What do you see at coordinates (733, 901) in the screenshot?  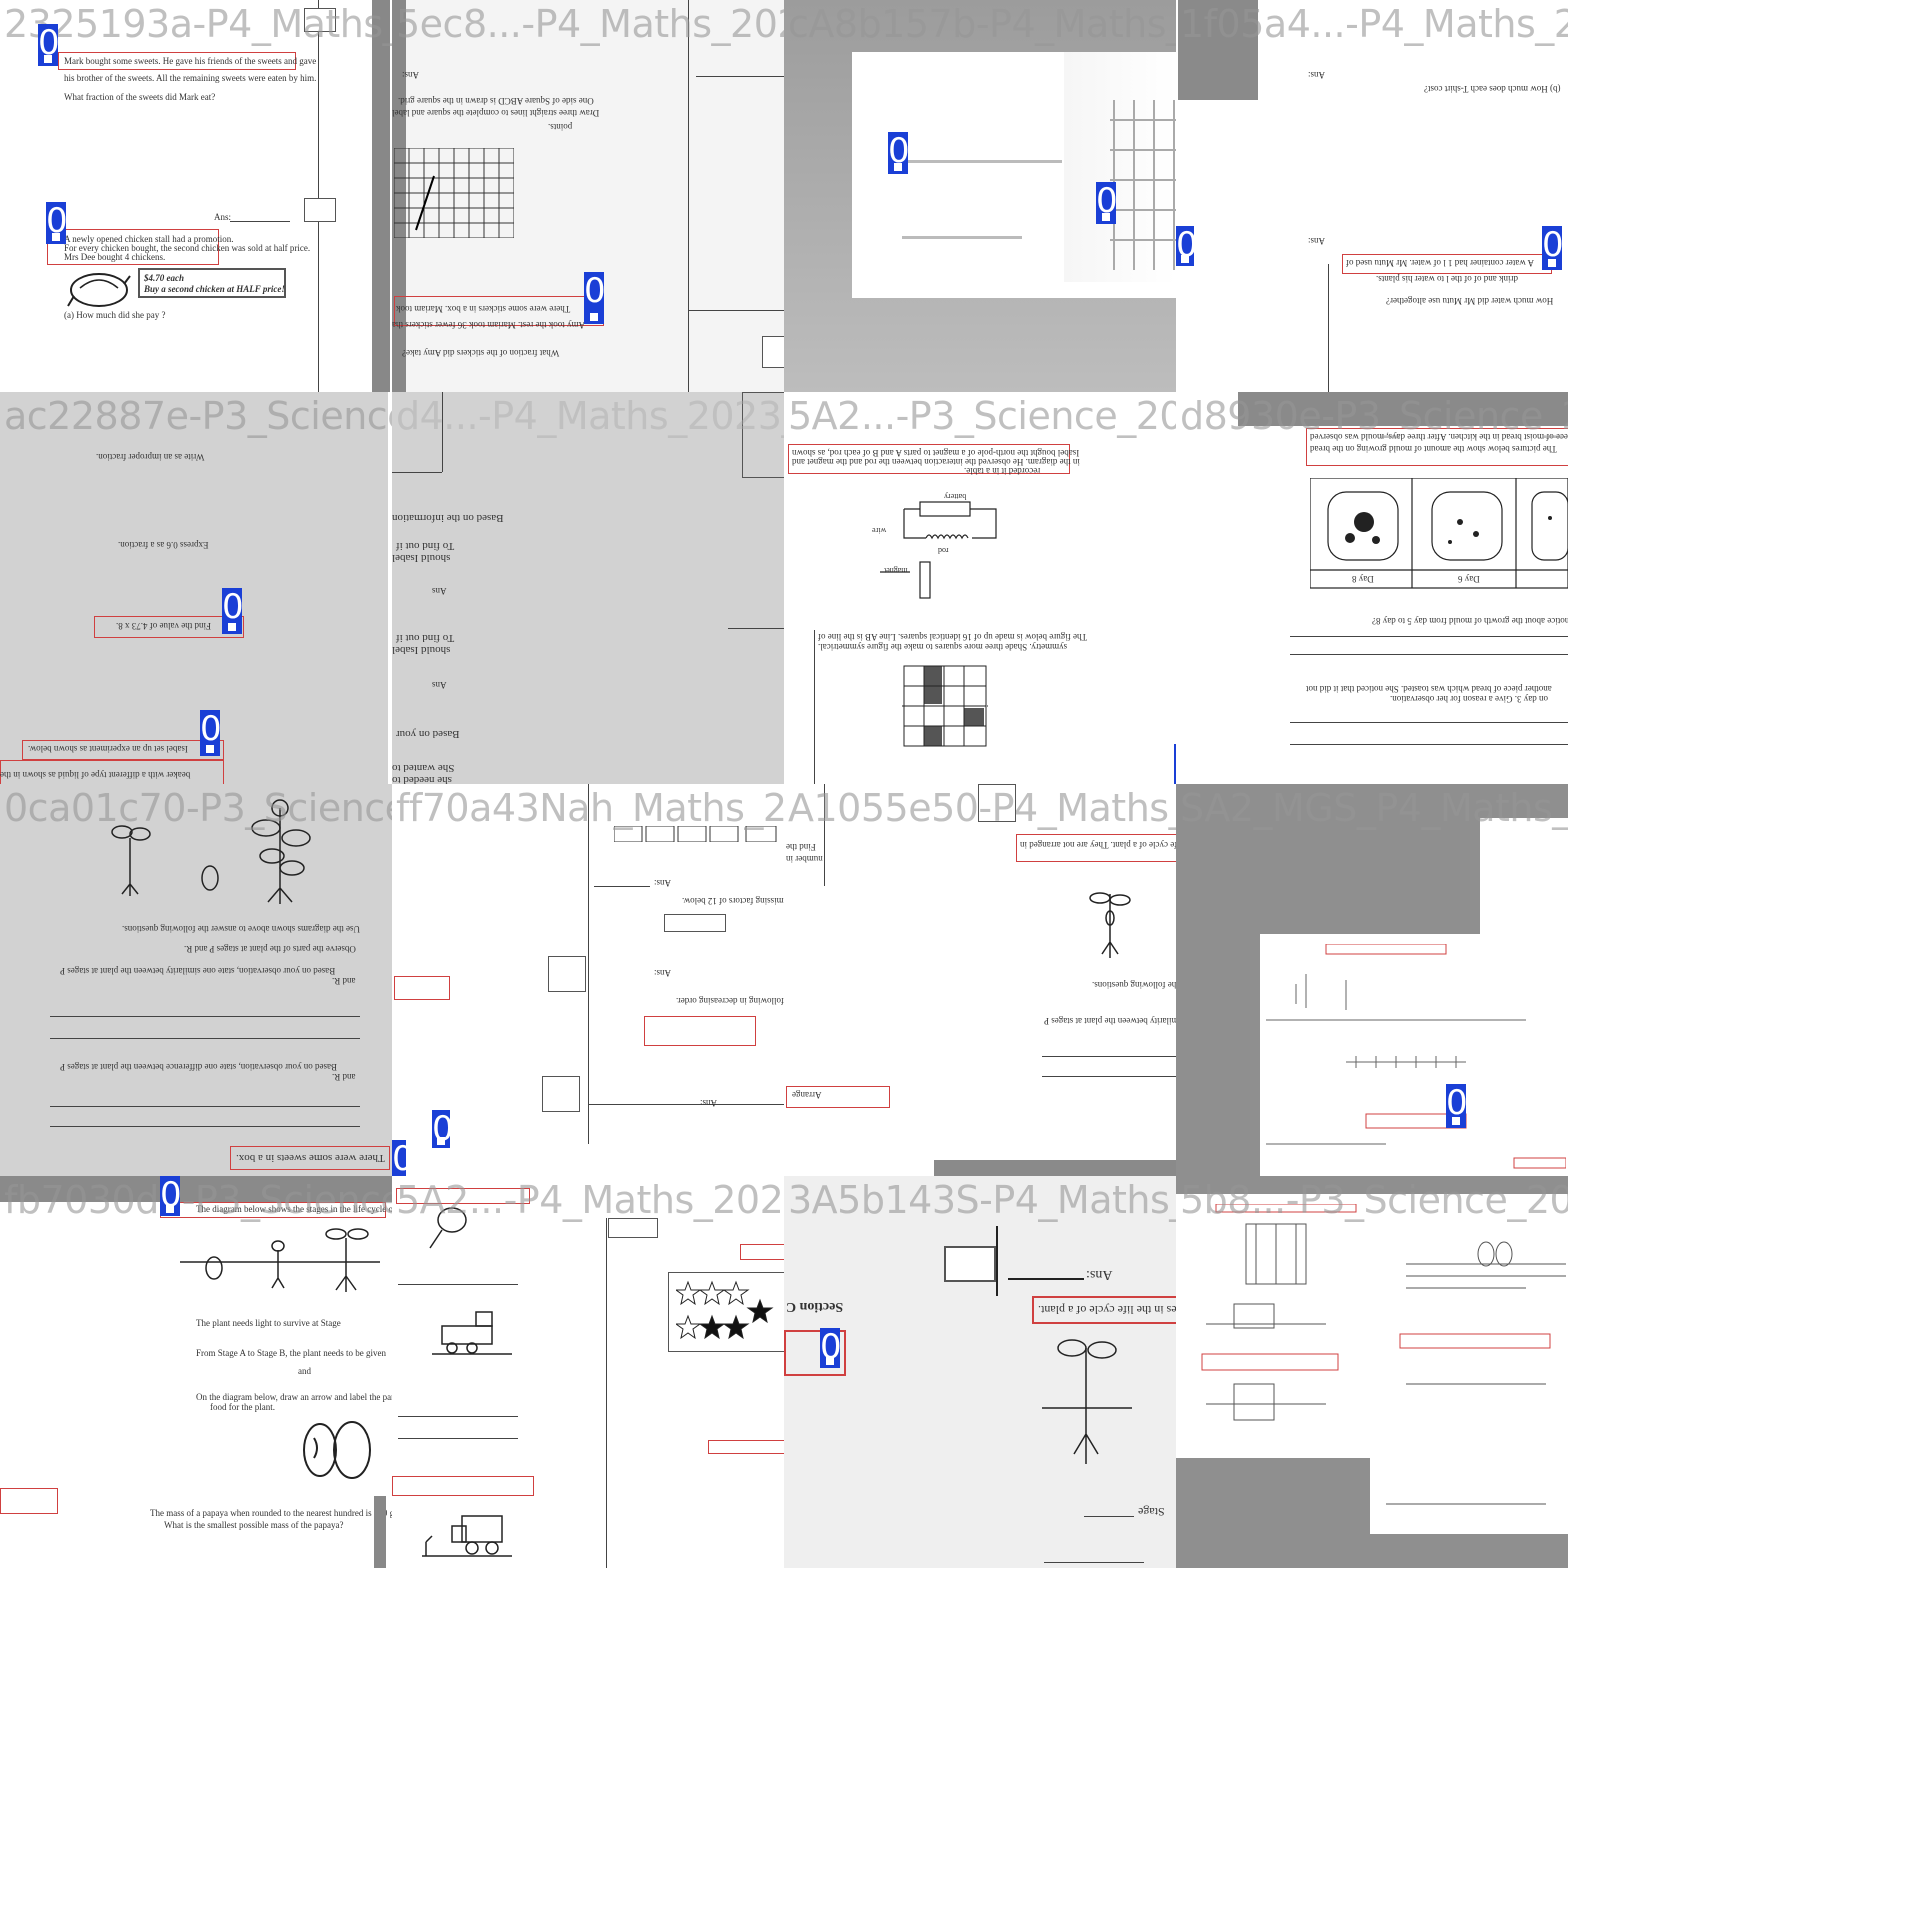 I see `question-text: Write the missing factors of 12 below.` at bounding box center [733, 901].